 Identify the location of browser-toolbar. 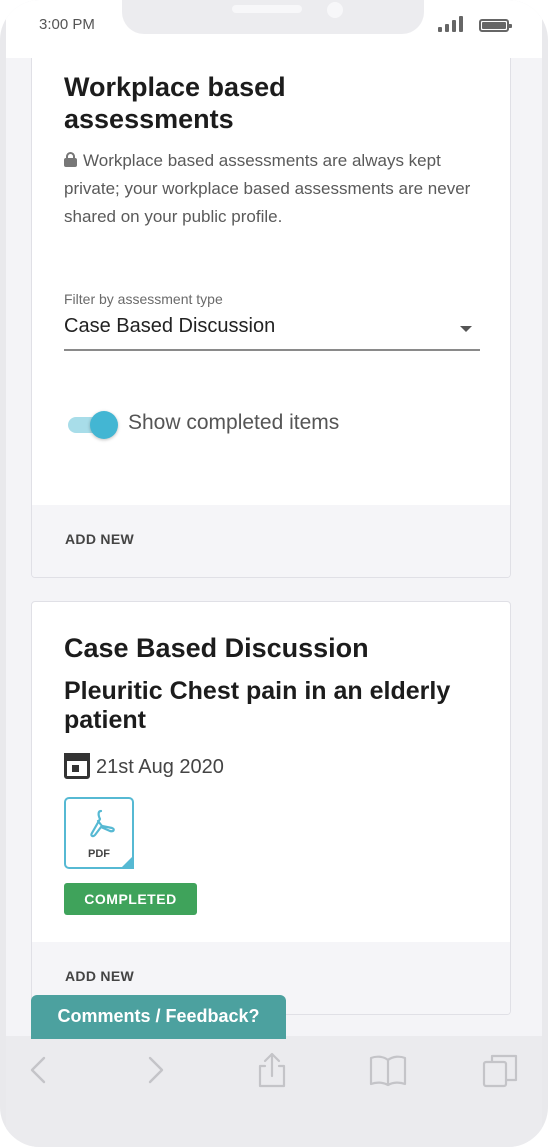
(274, 1091).